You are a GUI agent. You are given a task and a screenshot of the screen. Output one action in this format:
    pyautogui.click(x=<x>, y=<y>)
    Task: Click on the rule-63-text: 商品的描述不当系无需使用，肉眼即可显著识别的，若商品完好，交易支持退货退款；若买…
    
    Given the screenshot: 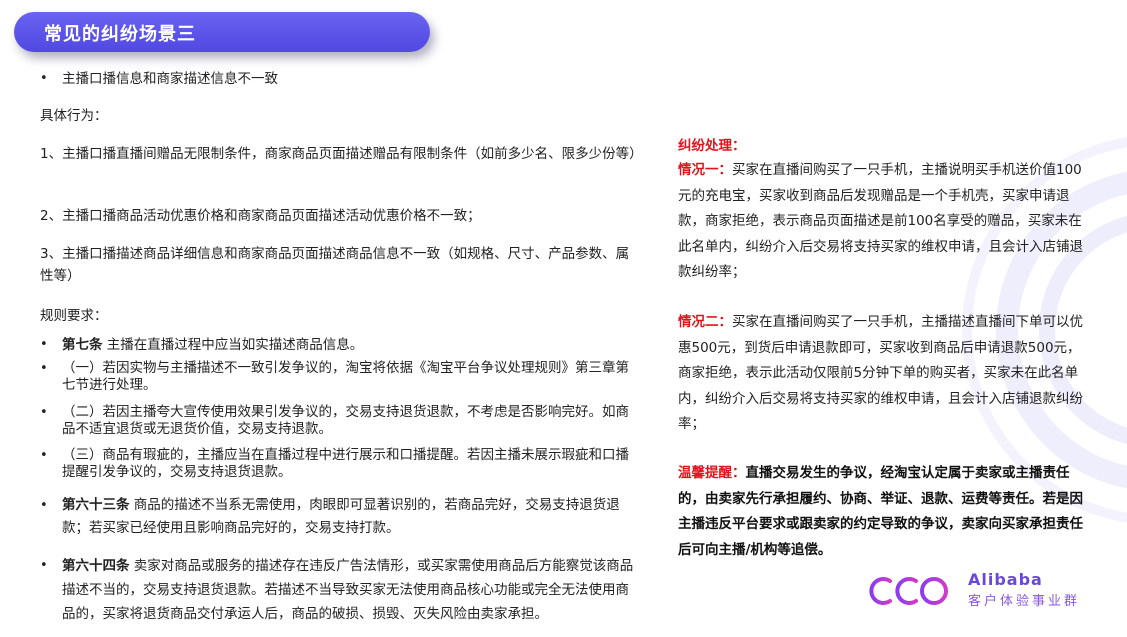 What is the action you would take?
    pyautogui.click(x=341, y=516)
    